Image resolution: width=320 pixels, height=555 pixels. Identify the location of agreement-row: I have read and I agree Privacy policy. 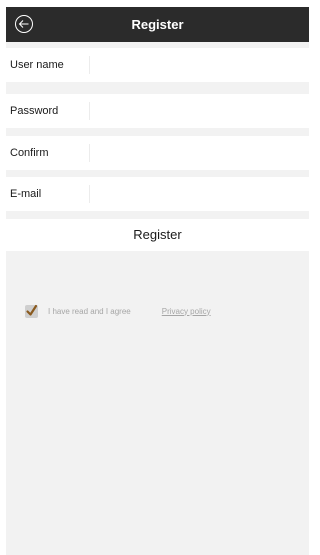
(118, 311).